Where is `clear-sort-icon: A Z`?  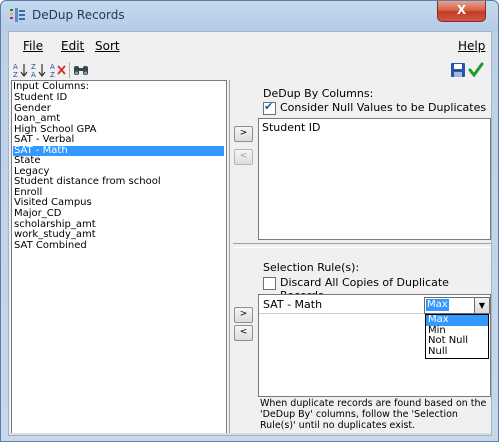 clear-sort-icon: A Z is located at coordinates (58, 70).